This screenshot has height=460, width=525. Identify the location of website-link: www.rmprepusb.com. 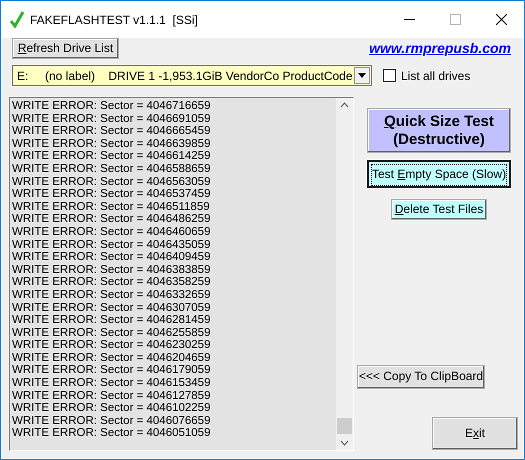
(440, 48).